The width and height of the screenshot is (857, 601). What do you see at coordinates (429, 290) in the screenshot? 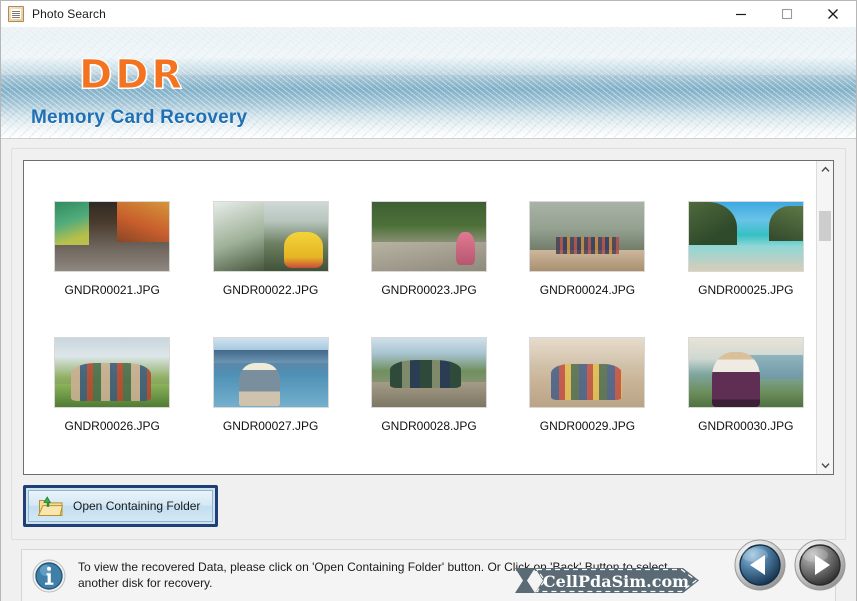
I see `thumbnail-filename: GNDR00023.JPG` at bounding box center [429, 290].